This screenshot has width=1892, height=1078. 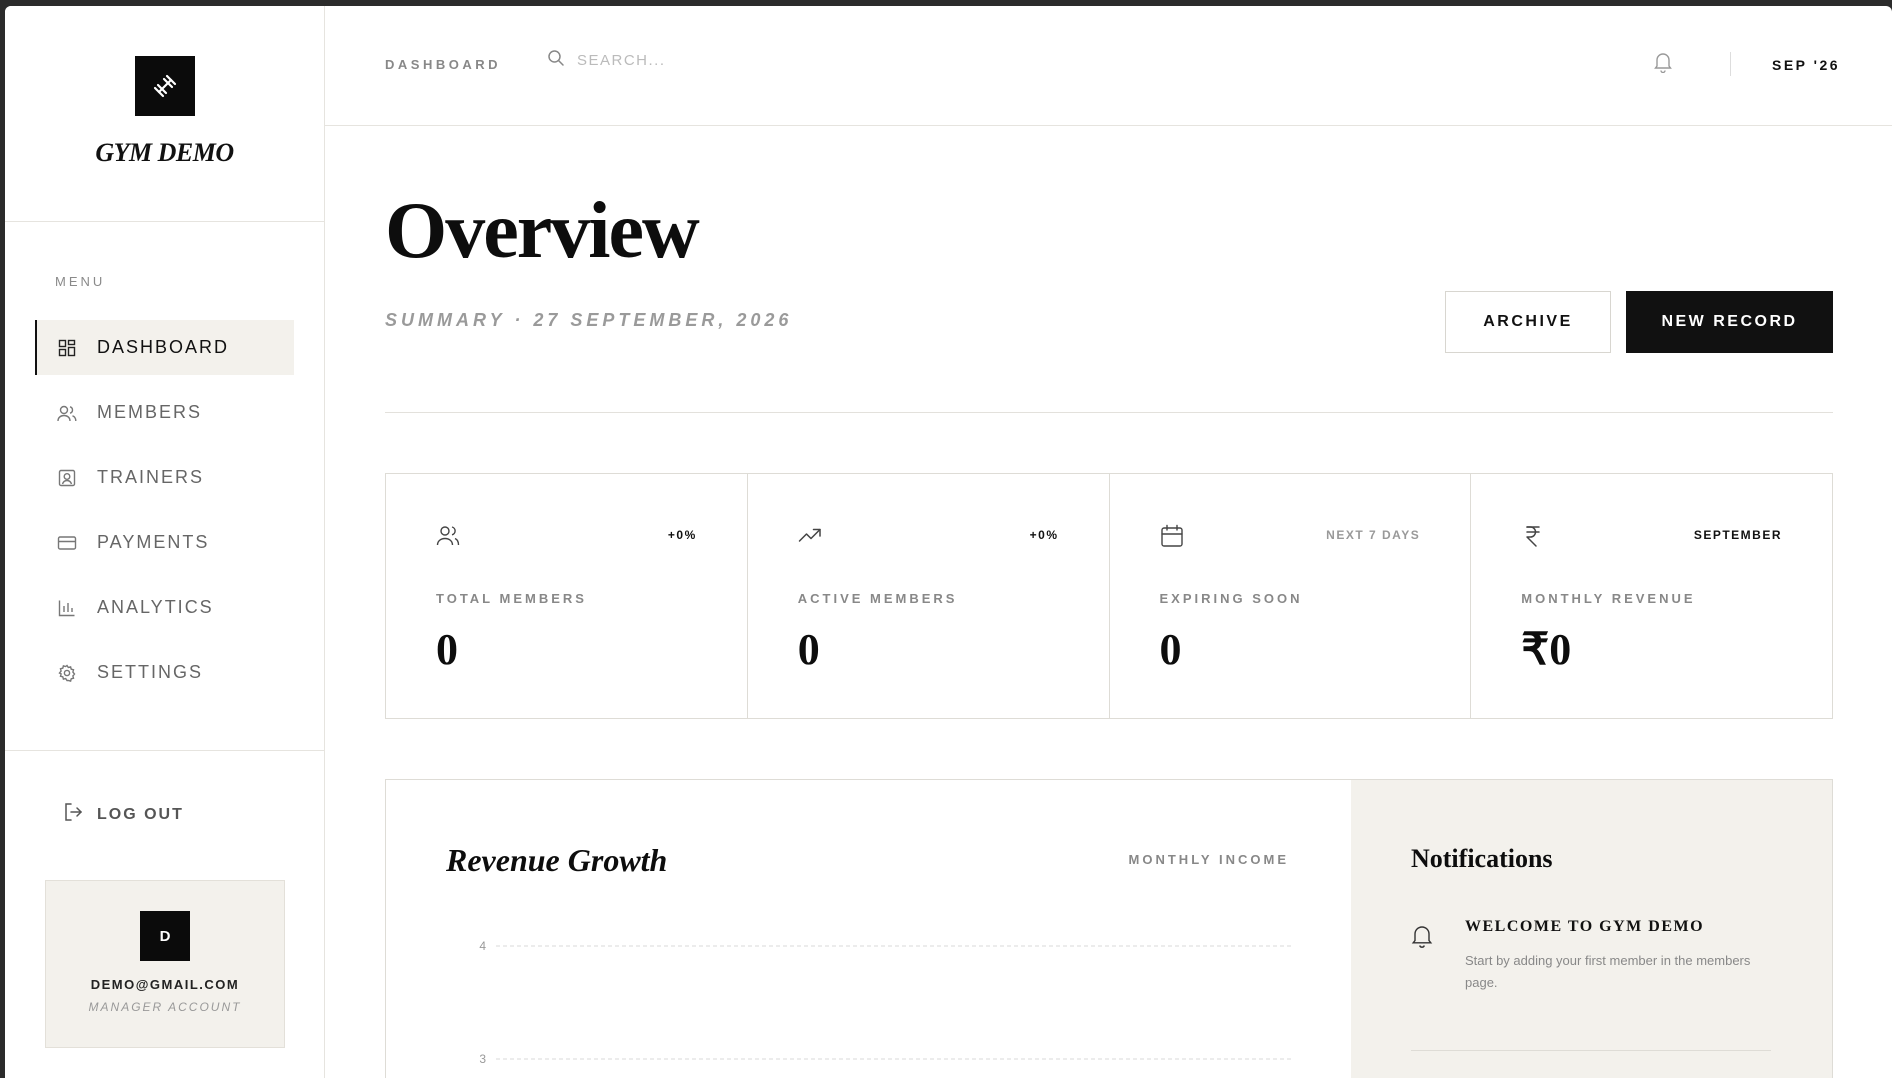 I want to click on calendar-icon, so click(x=1172, y=536).